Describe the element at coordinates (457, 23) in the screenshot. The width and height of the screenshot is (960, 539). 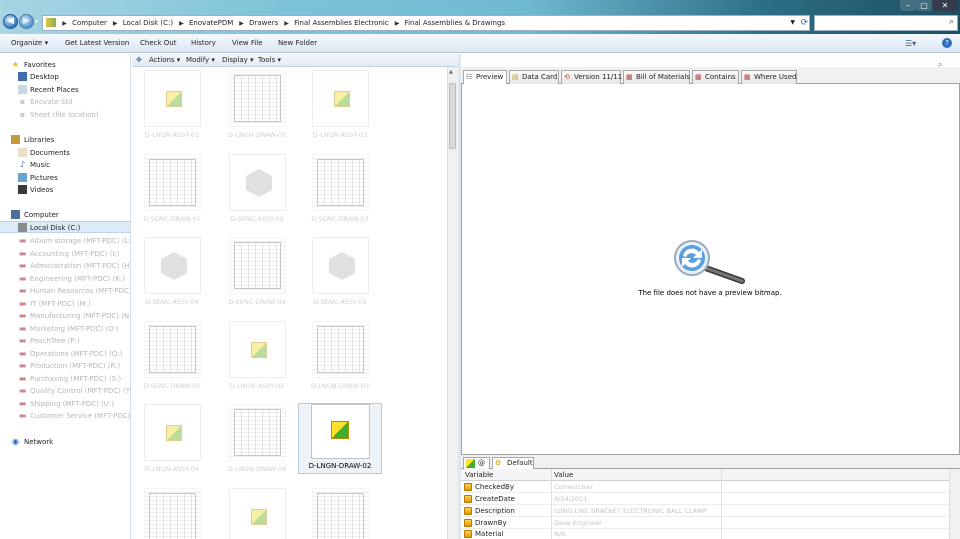
I see `breadcrumb-final-assemblies-drawings: Final Assemblies & Drawings` at that location.